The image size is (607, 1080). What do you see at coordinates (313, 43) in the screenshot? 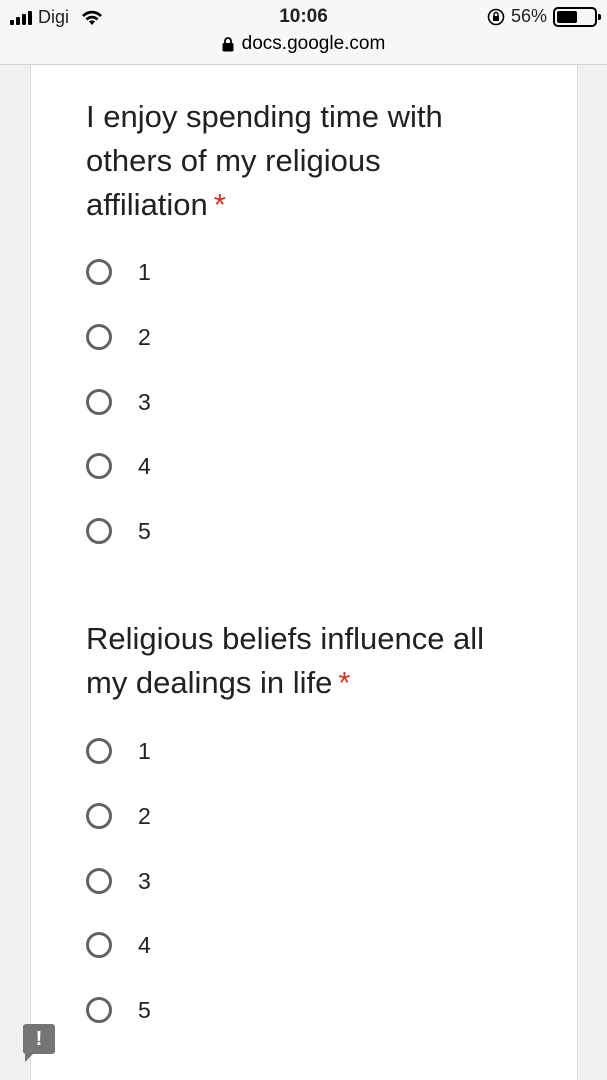
I see `url-text: docs.google.com` at bounding box center [313, 43].